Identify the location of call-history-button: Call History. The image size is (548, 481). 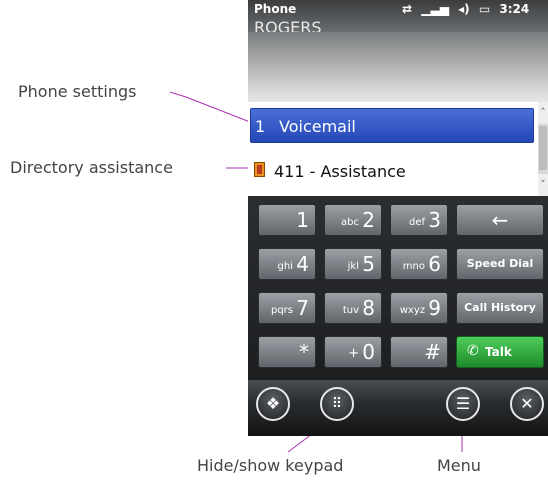
(500, 308).